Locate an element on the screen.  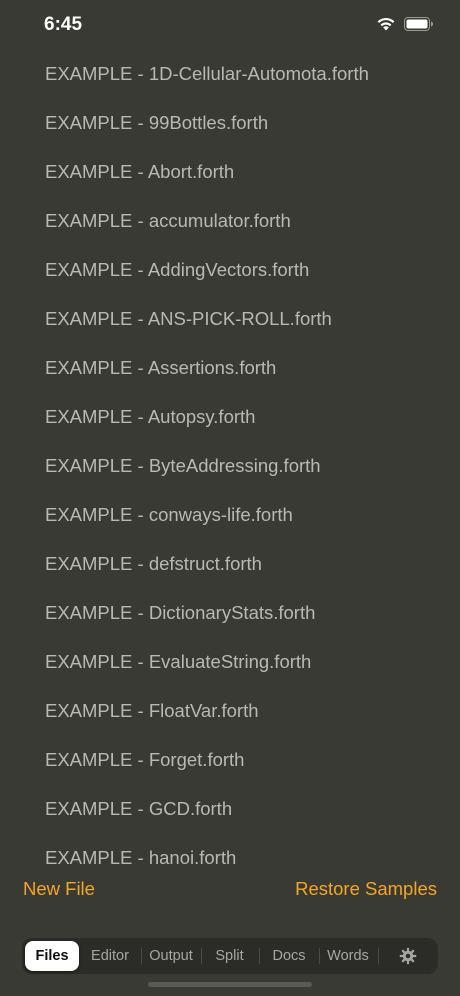
file-item: EXAMPLE - Assertions.forth is located at coordinates (160, 368).